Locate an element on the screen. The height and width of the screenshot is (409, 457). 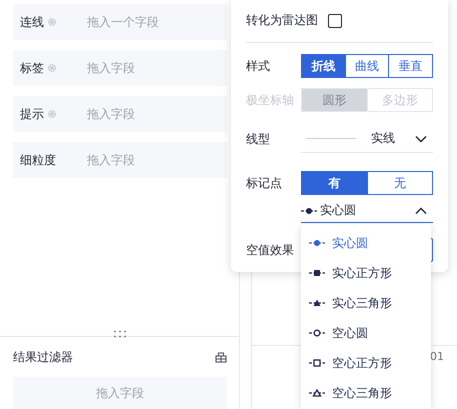
field-drop-zone: 连线 拖入一个字段 is located at coordinates (120, 22).